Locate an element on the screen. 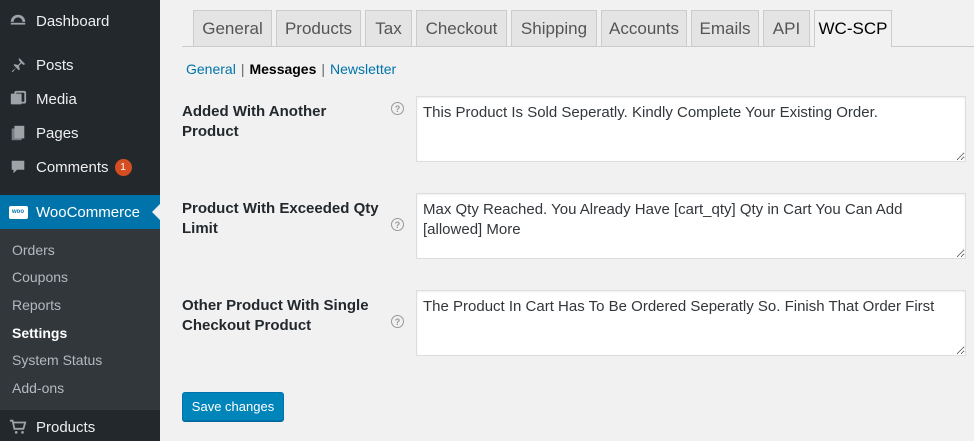 The width and height of the screenshot is (974, 441). tab-wc-scp: WC-SCP is located at coordinates (853, 28).